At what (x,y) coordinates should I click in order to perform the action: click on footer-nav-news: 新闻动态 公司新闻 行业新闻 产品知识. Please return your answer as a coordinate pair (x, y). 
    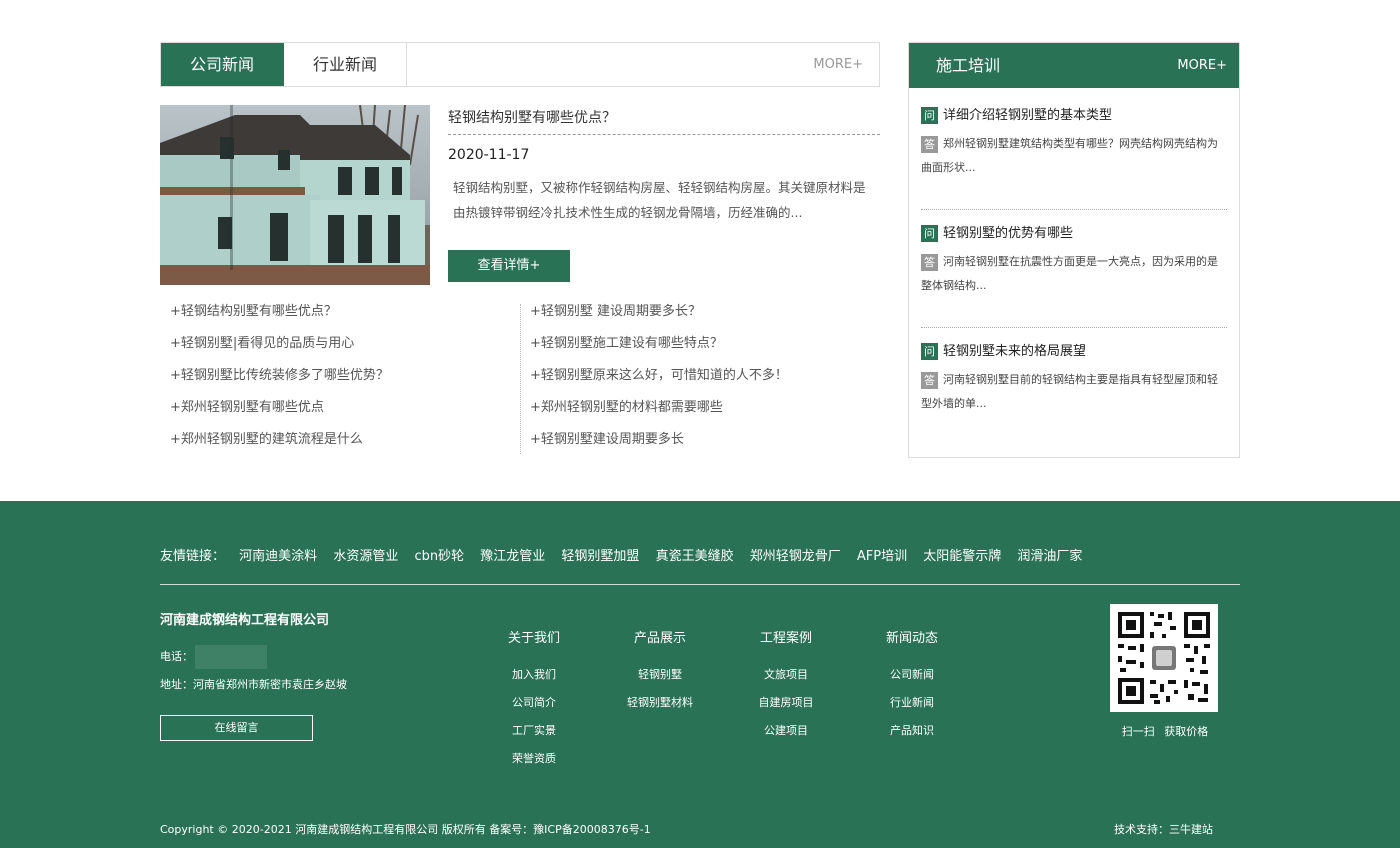
    Looking at the image, I should click on (912, 689).